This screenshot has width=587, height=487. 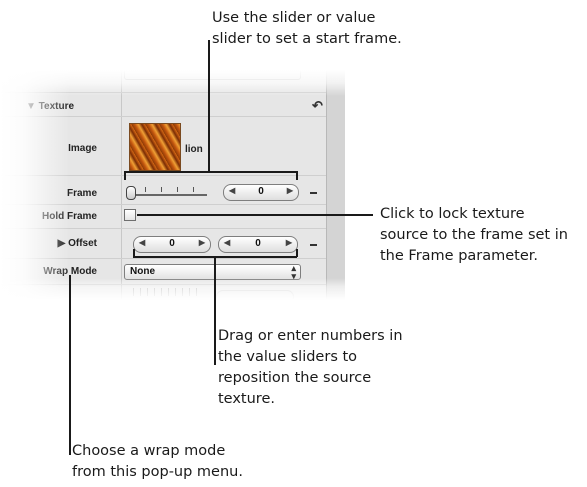 I want to click on callout-line: the value sliders to, so click(x=288, y=357).